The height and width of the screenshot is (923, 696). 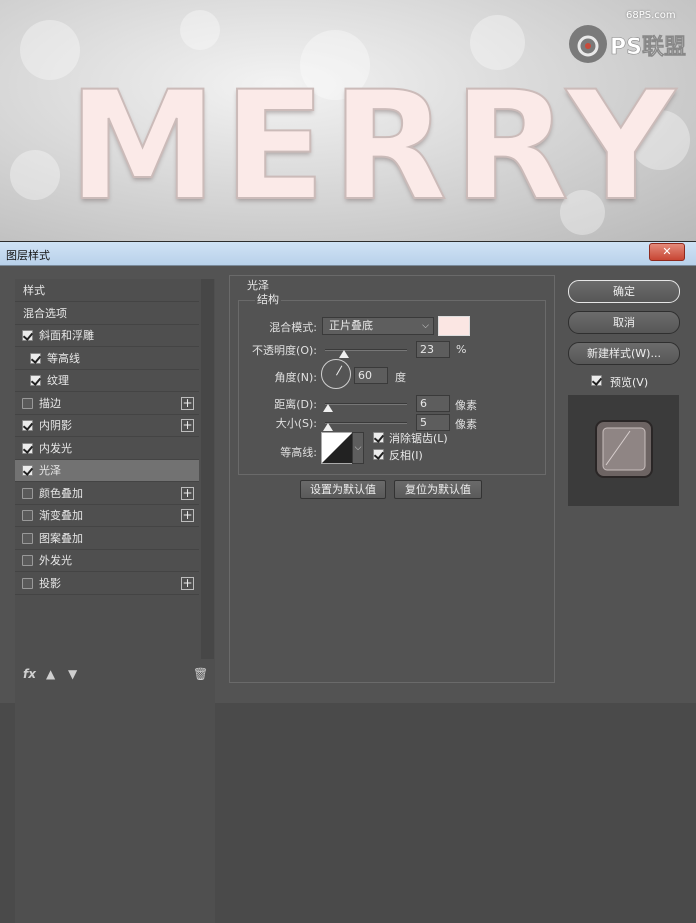 I want to click on style-item-label: 图案叠加, so click(x=61, y=538).